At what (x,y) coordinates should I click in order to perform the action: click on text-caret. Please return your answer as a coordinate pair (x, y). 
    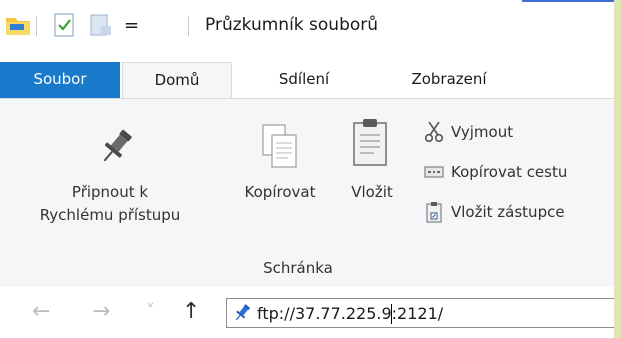
    Looking at the image, I should click on (391, 314).